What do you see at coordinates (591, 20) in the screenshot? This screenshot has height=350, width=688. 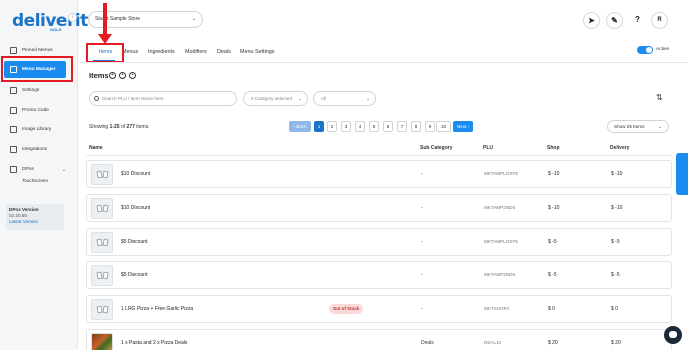 I see `rocket-icon: ➤` at bounding box center [591, 20].